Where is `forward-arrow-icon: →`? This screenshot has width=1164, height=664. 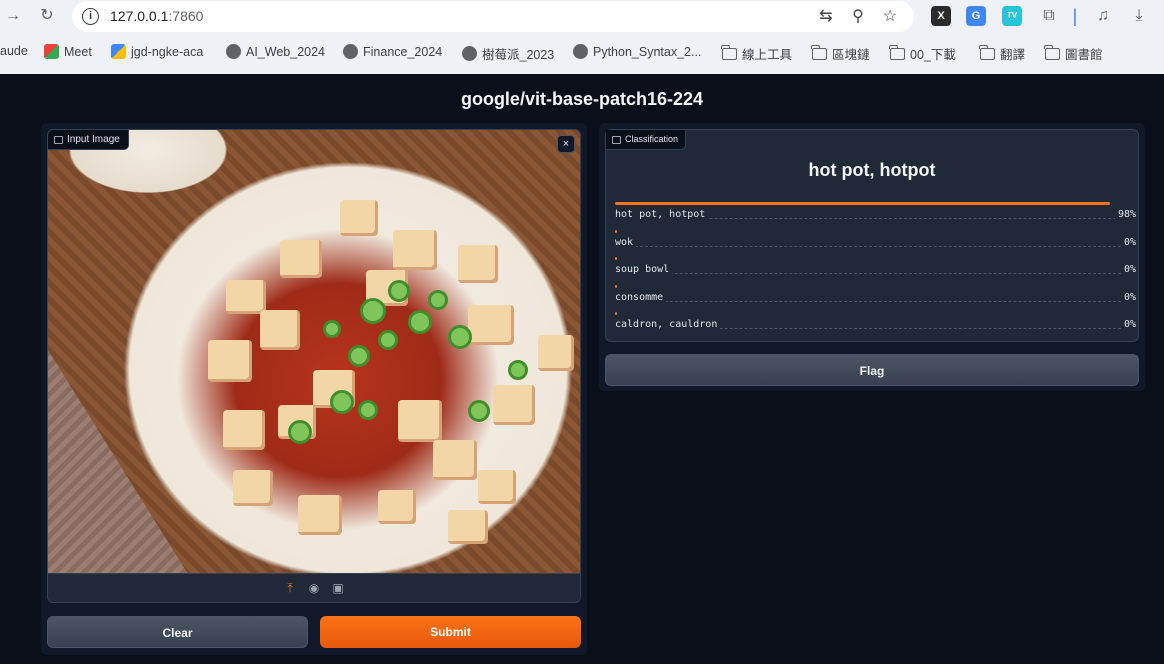 forward-arrow-icon: → is located at coordinates (13, 16).